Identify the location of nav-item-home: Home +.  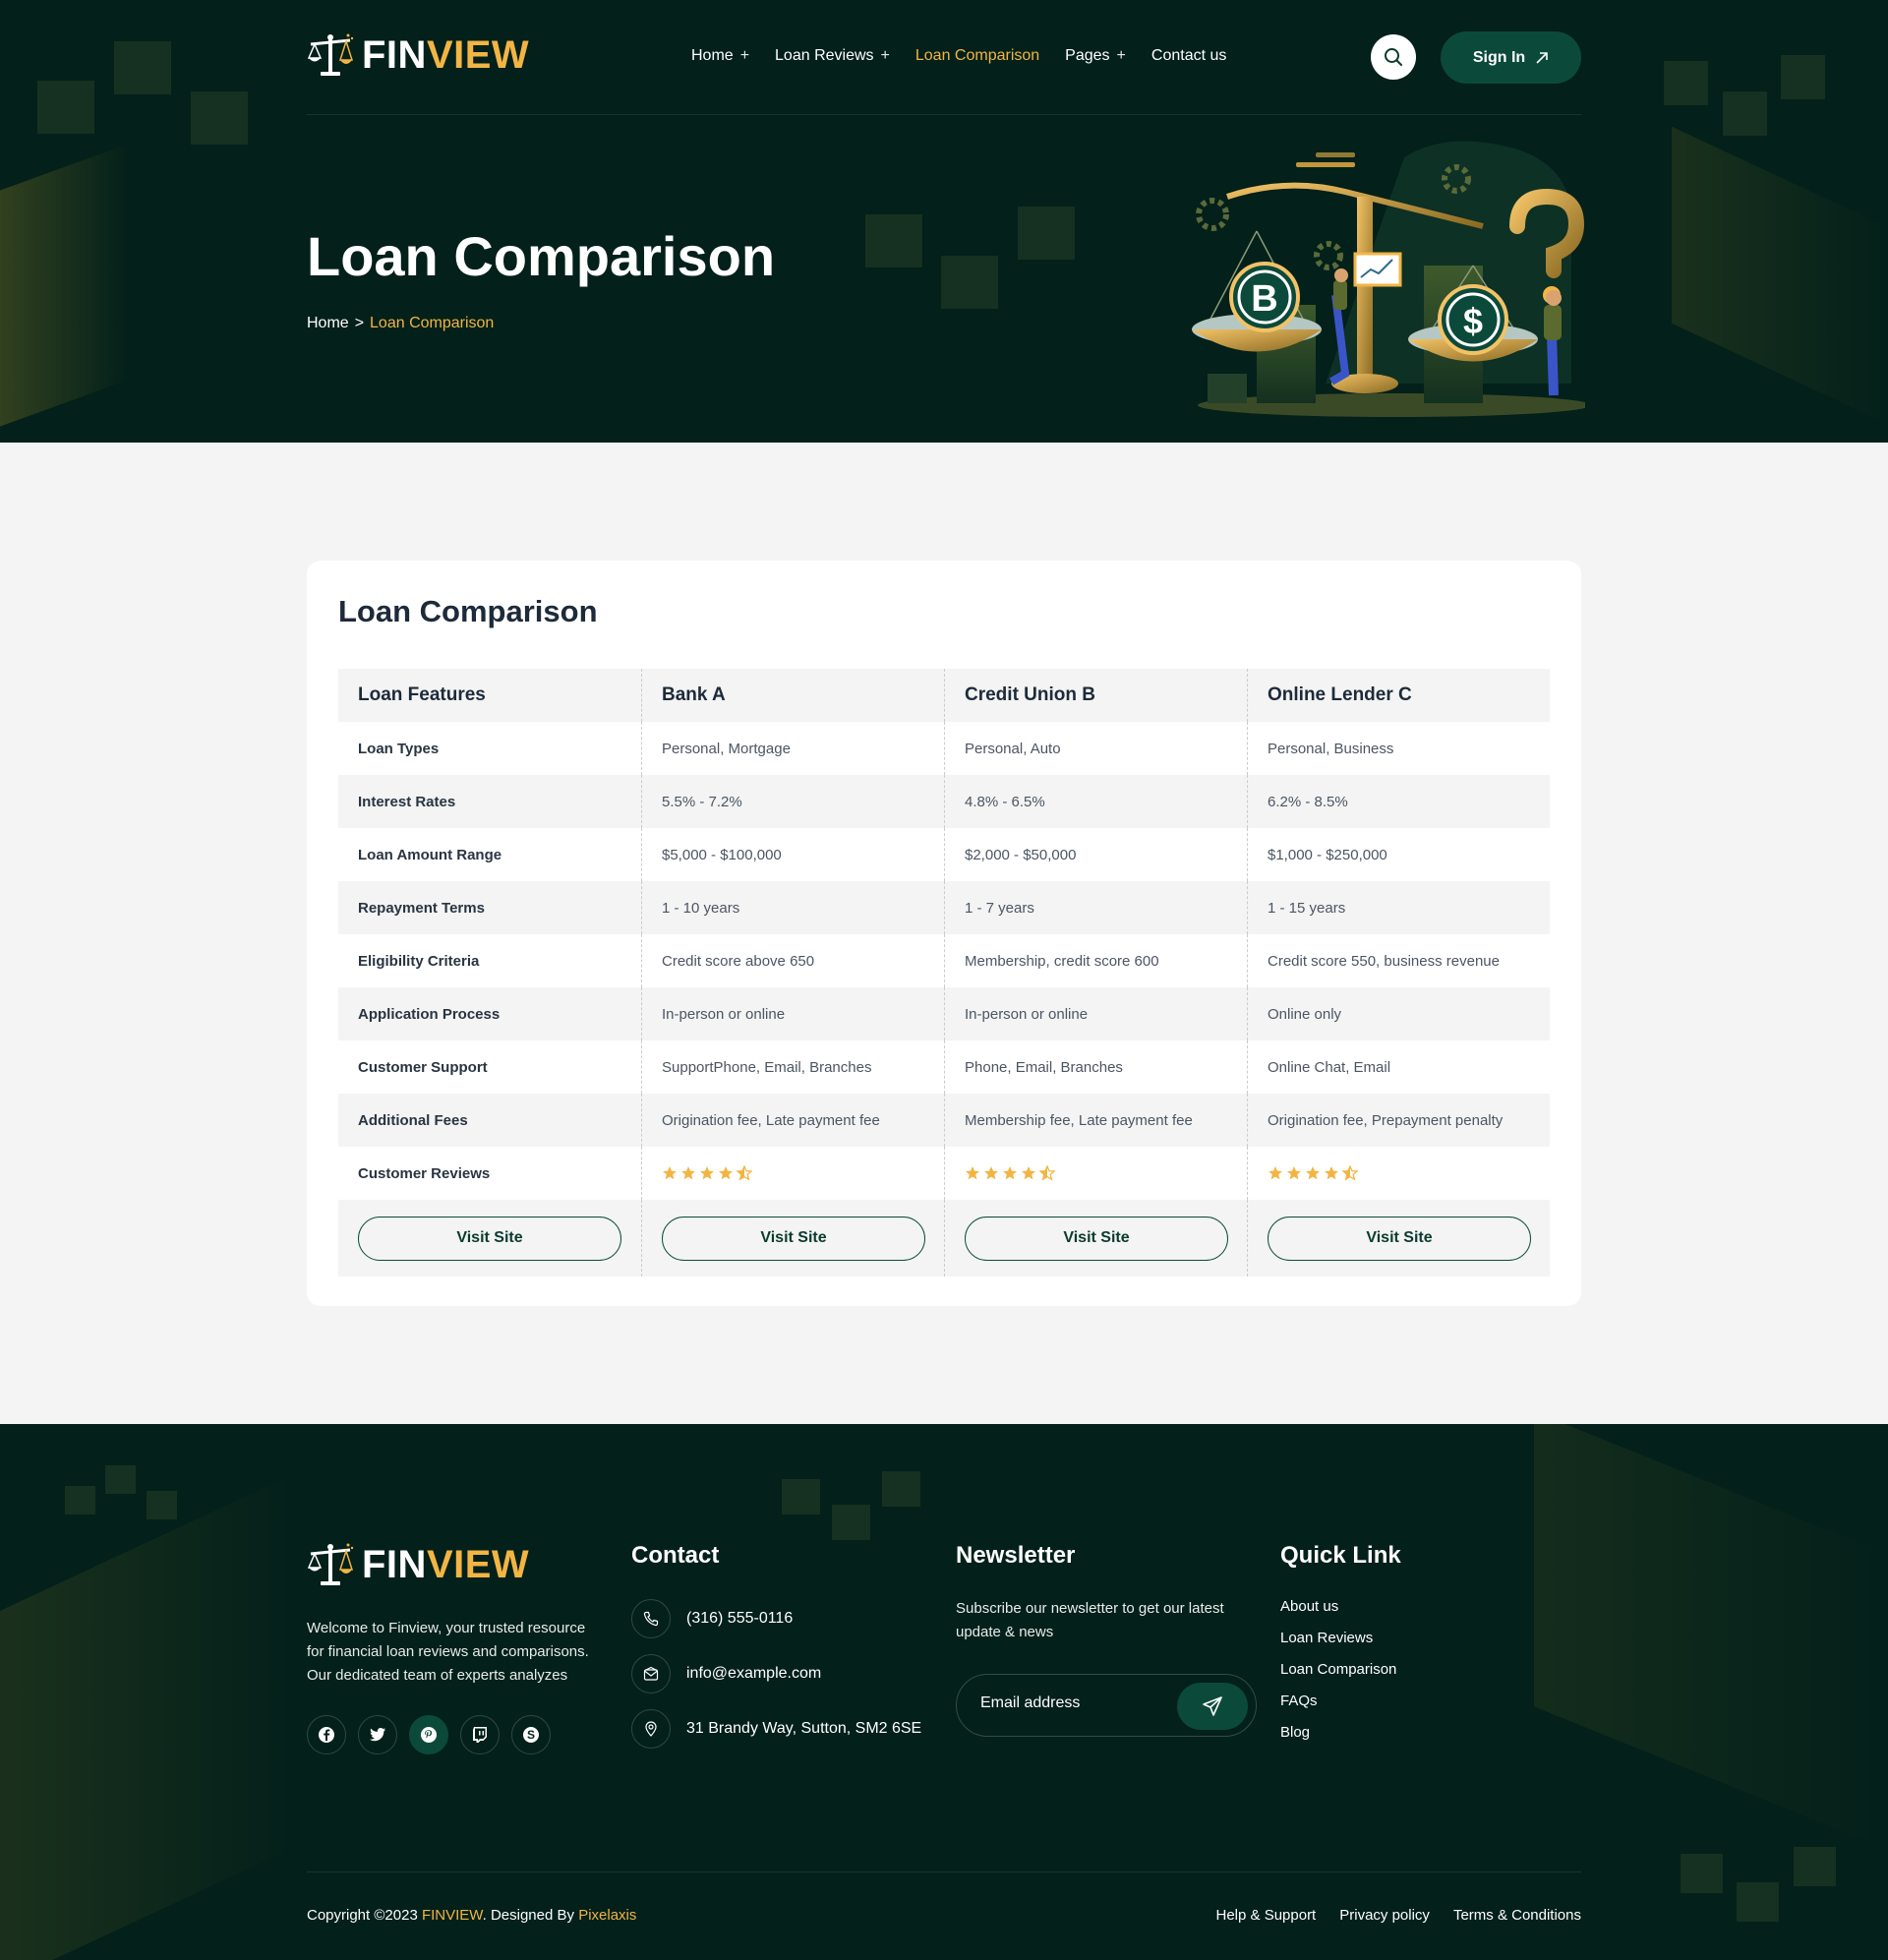
(720, 56).